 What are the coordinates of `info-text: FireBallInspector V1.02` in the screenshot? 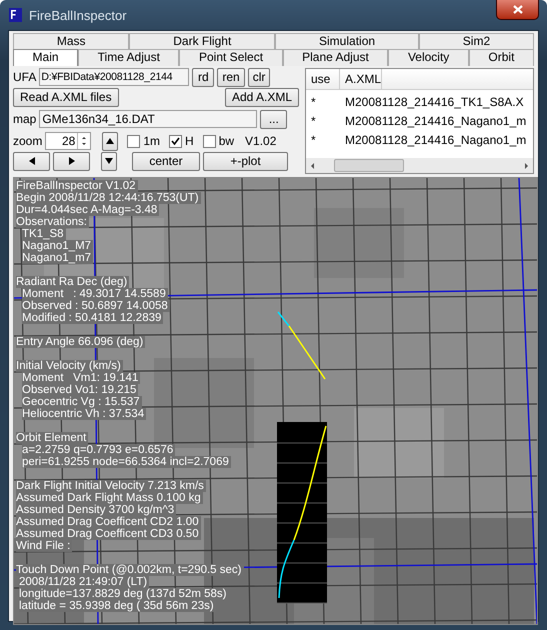 It's located at (77, 186).